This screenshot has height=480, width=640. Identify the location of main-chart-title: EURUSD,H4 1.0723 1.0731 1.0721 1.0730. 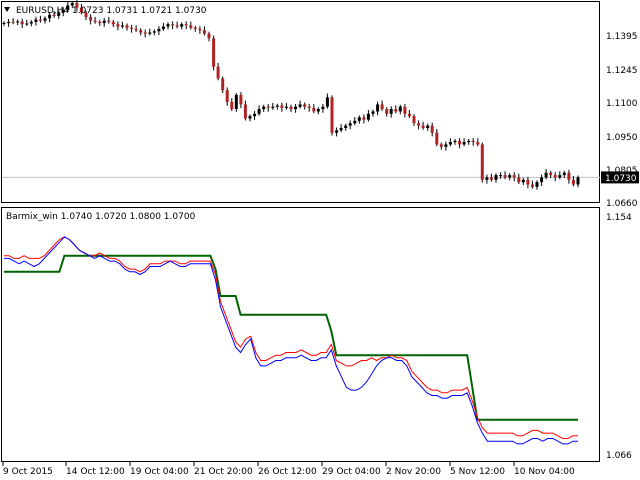
(111, 11).